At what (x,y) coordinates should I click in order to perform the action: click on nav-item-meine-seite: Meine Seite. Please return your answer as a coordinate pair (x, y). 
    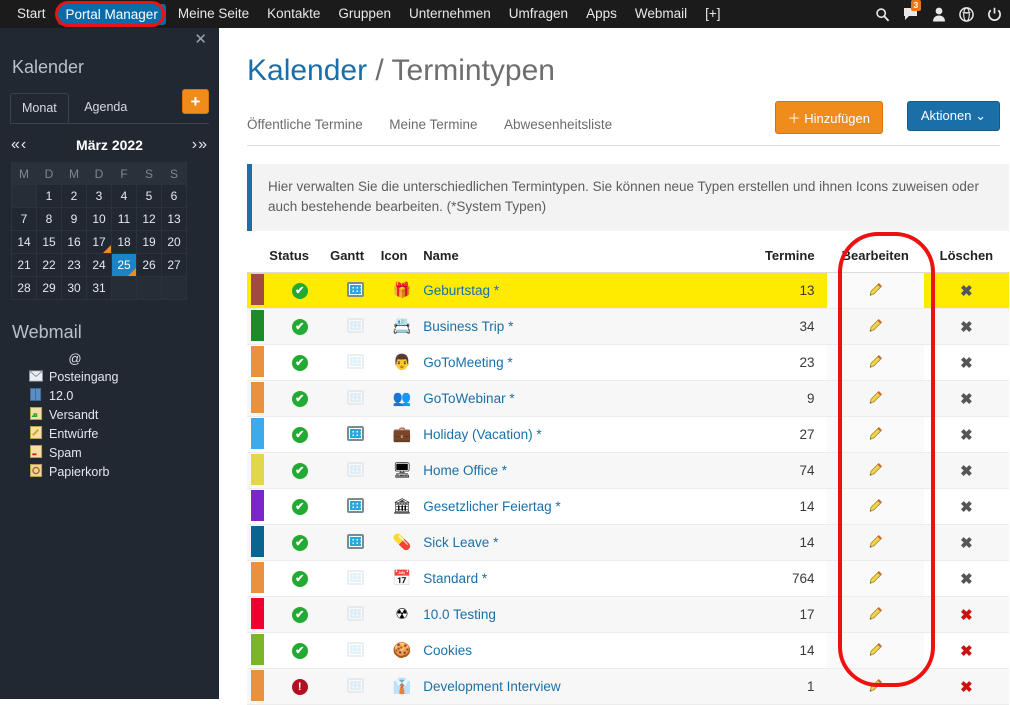
    Looking at the image, I should click on (213, 14).